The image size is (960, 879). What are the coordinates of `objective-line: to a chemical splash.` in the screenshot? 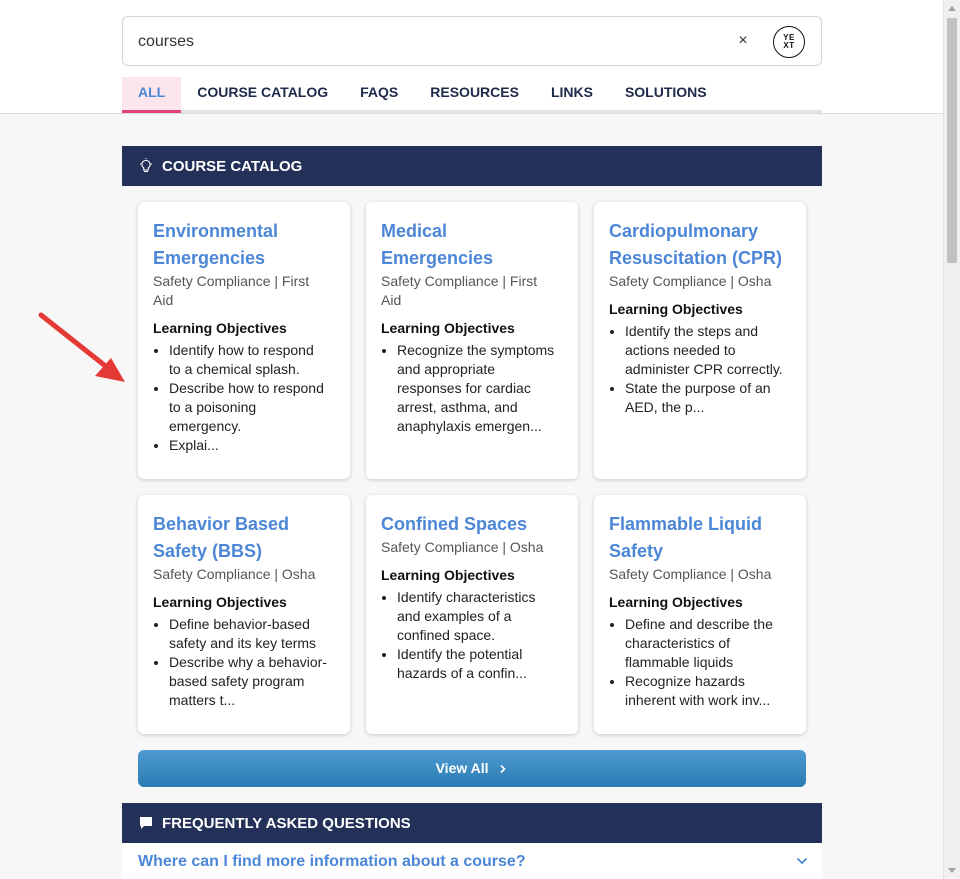 It's located at (234, 369).